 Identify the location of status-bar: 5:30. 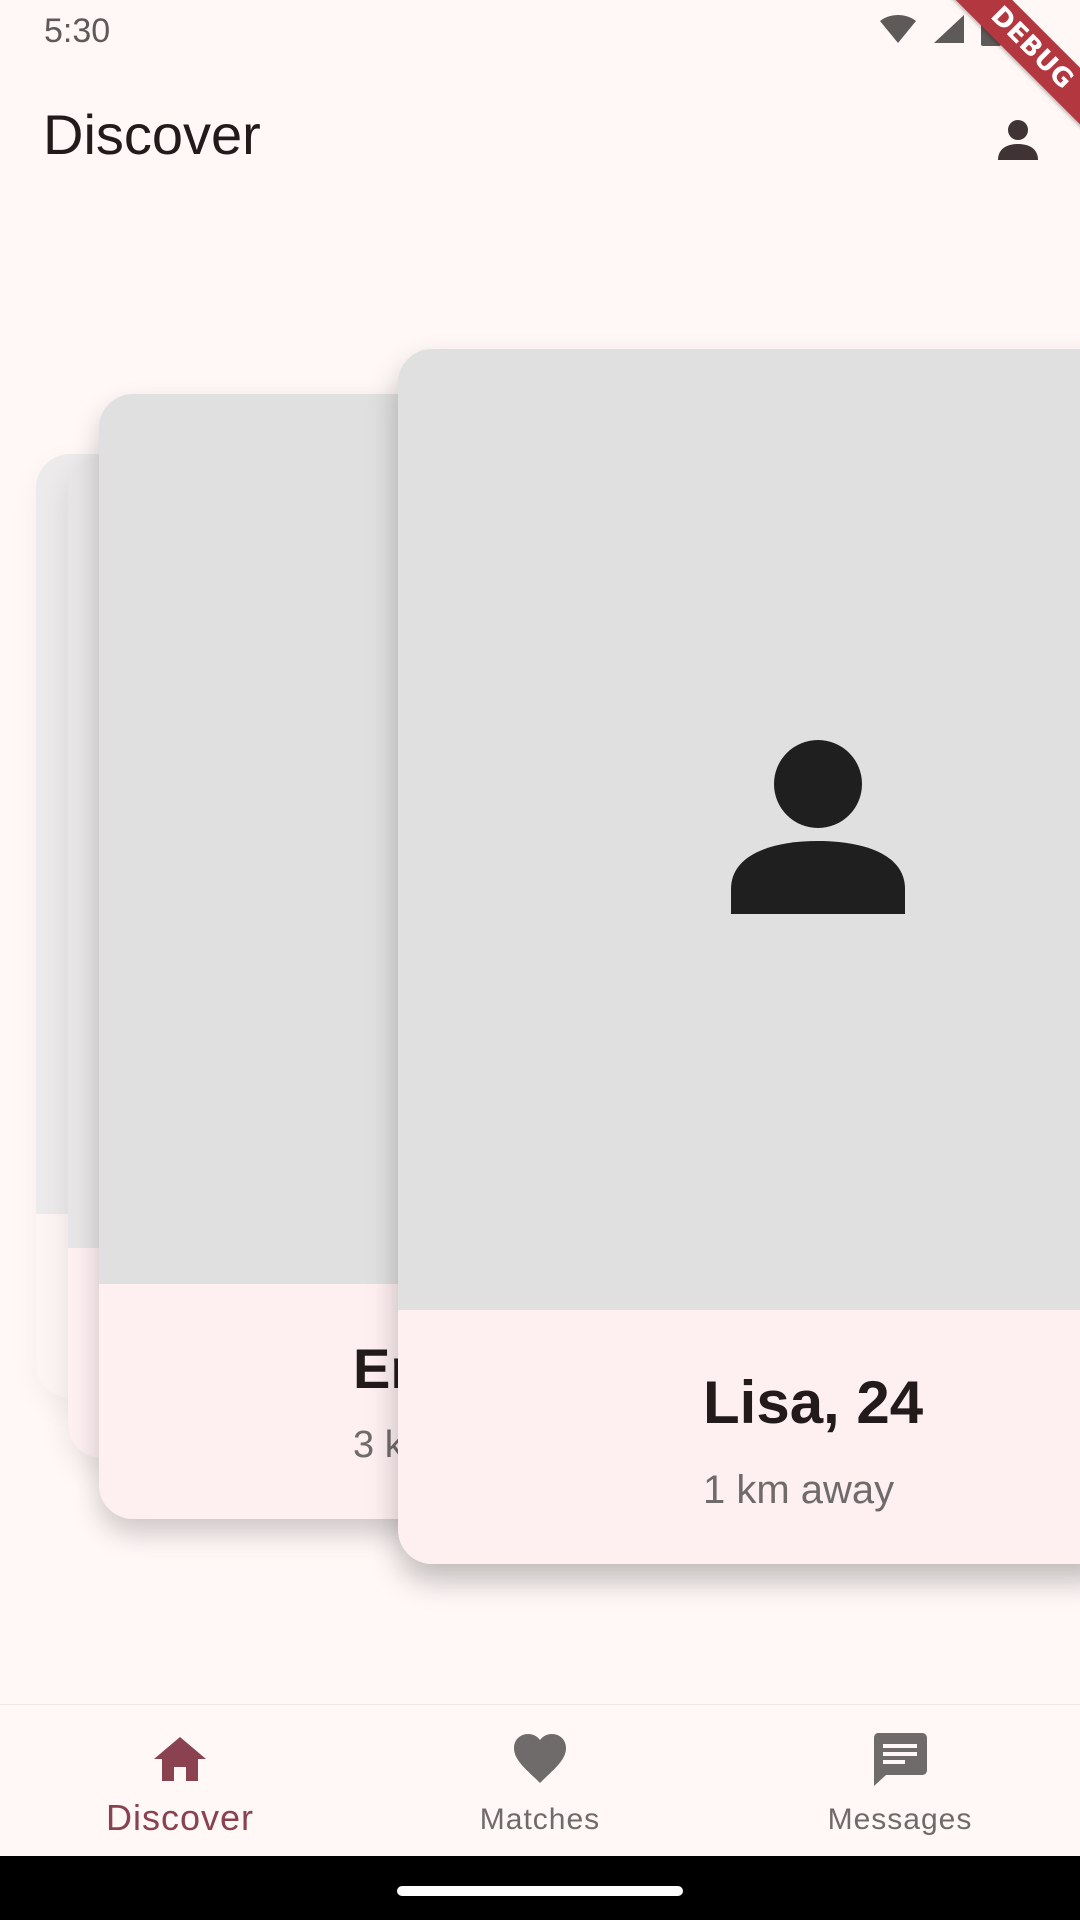
(540, 31).